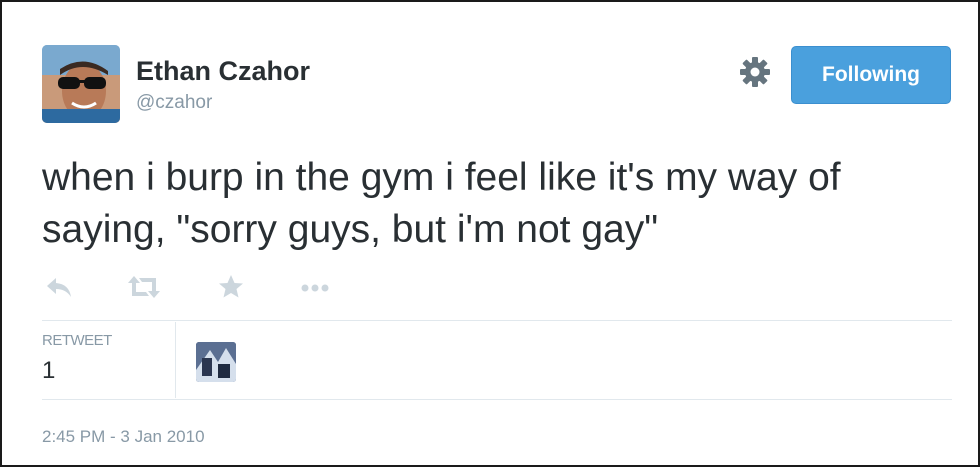 Image resolution: width=980 pixels, height=467 pixels. Describe the element at coordinates (871, 75) in the screenshot. I see `following-button: Following` at that location.